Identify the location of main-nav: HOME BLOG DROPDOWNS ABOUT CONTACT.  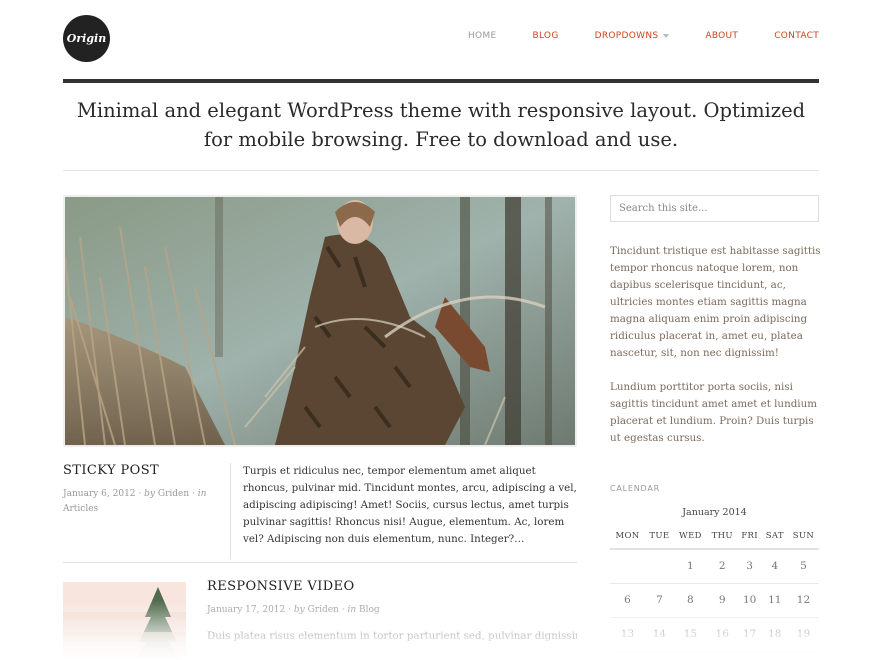
(643, 36).